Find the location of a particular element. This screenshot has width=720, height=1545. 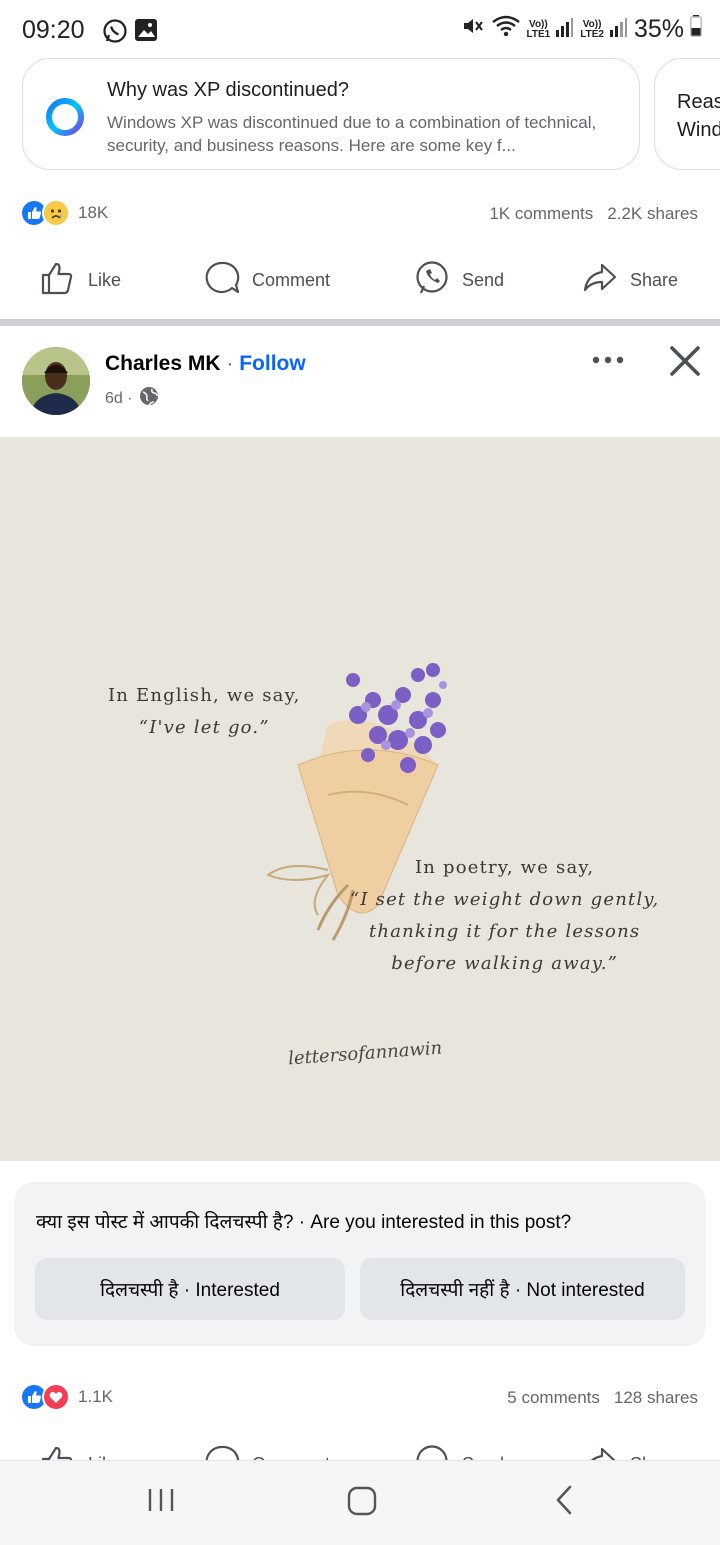

system-navigation-bar is located at coordinates (360, 1502).